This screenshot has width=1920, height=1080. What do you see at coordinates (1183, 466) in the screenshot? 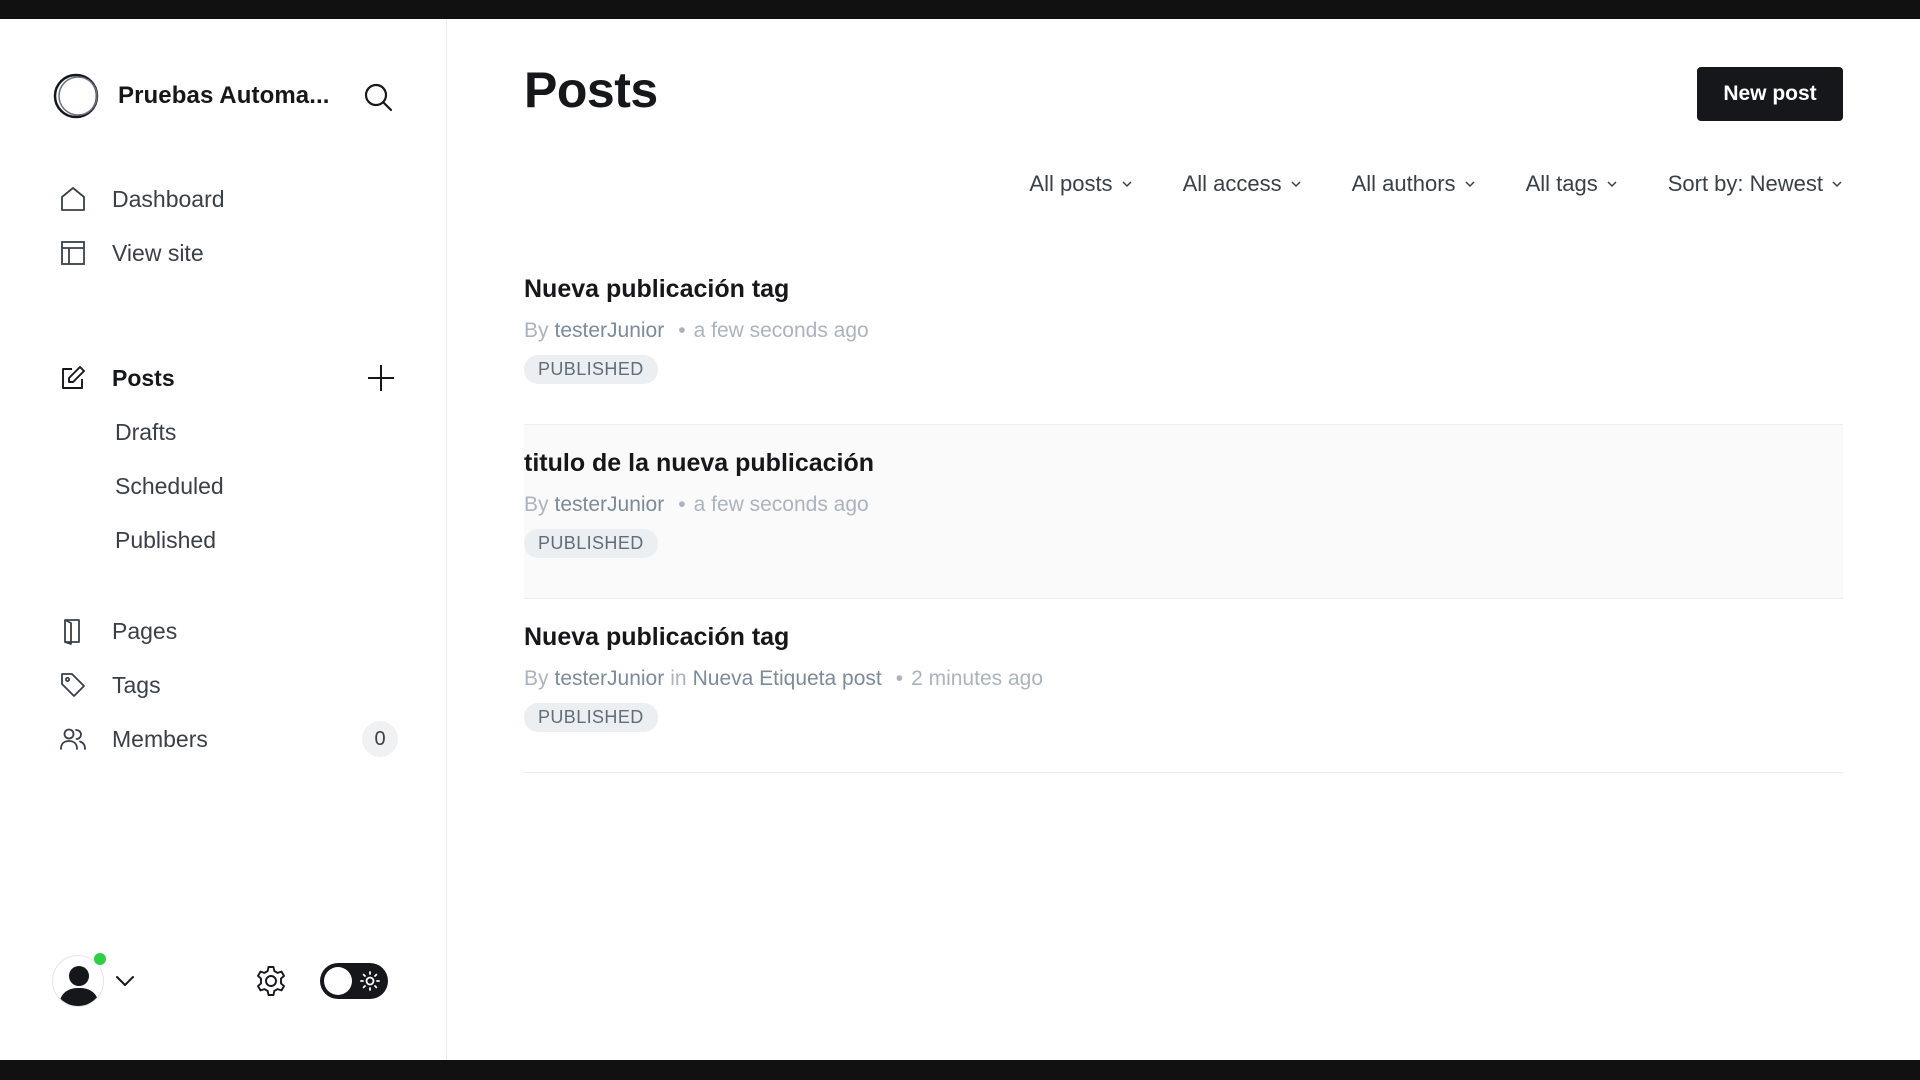
I see `post-title: titulo de la nueva publicación` at bounding box center [1183, 466].